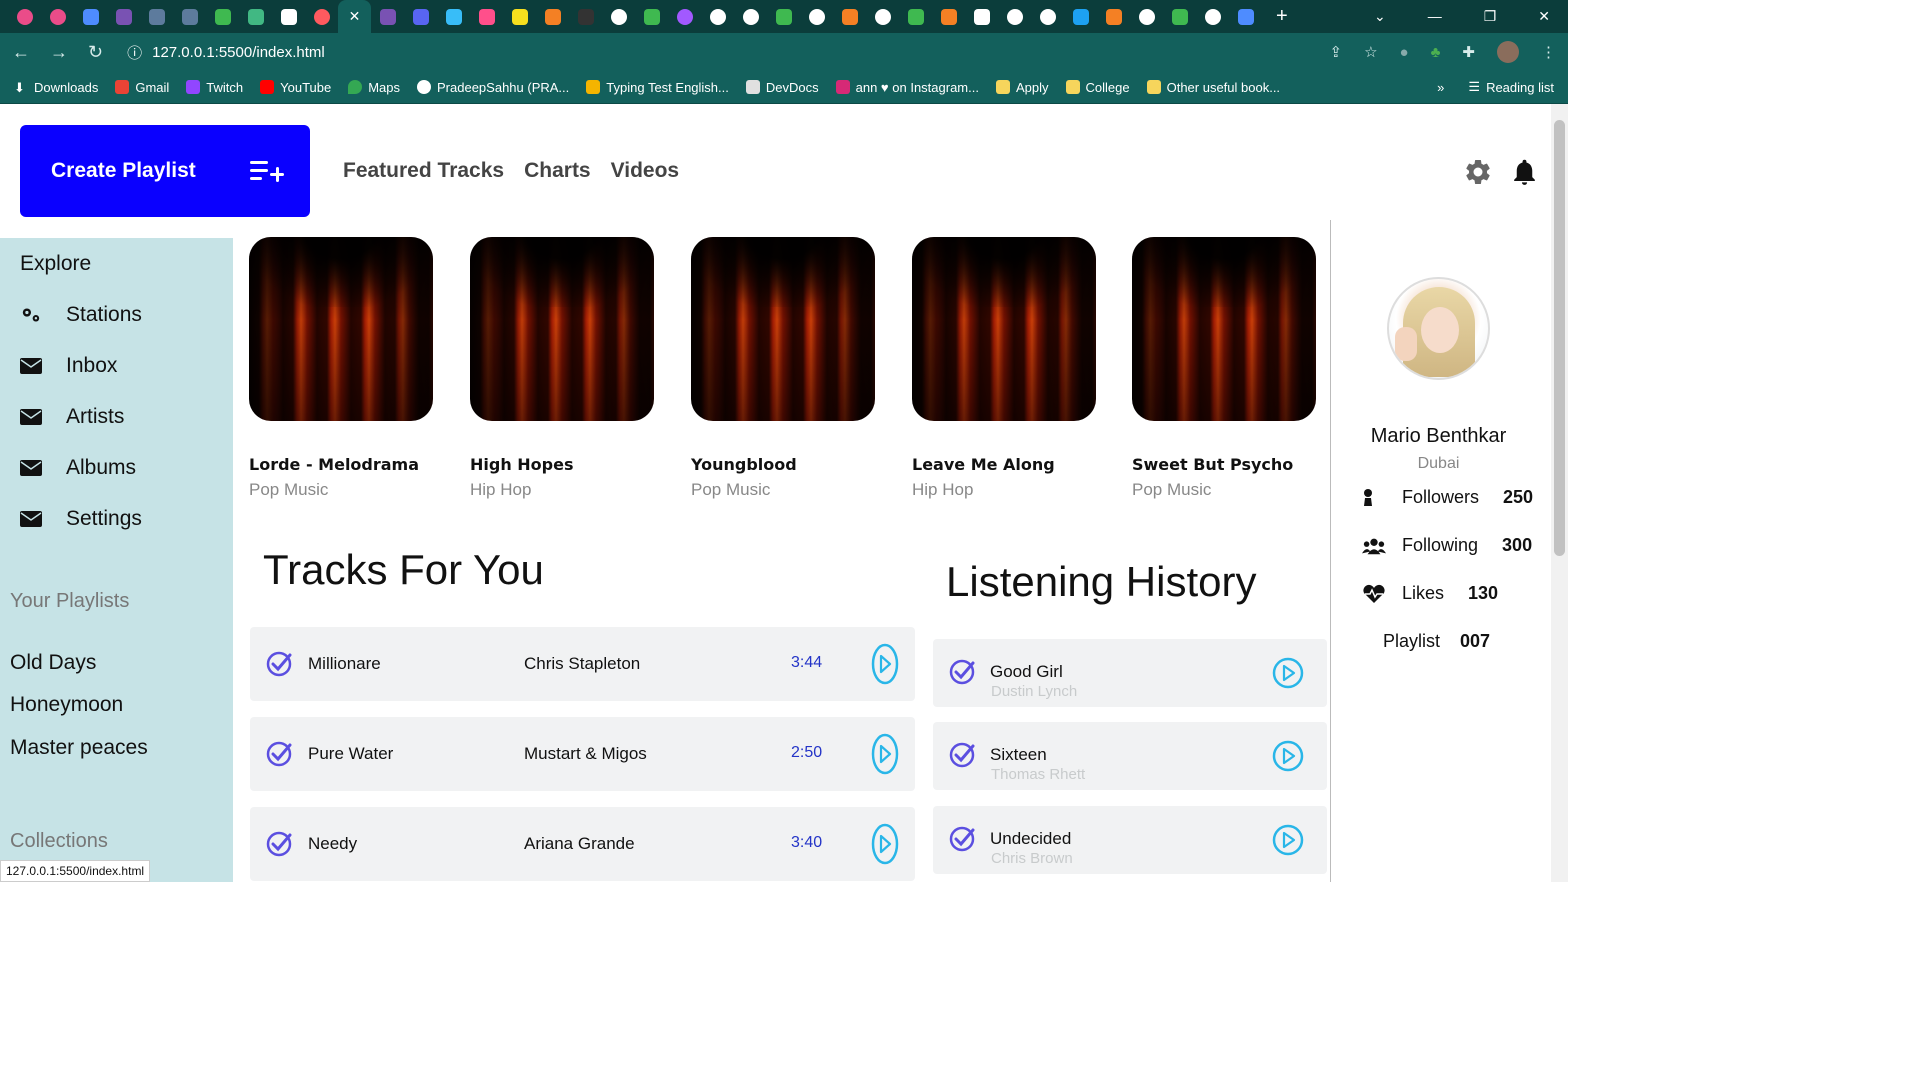 The width and height of the screenshot is (1920, 1080). Describe the element at coordinates (79, 748) in the screenshot. I see `playlist-item-master-peaces: Master peaces` at that location.